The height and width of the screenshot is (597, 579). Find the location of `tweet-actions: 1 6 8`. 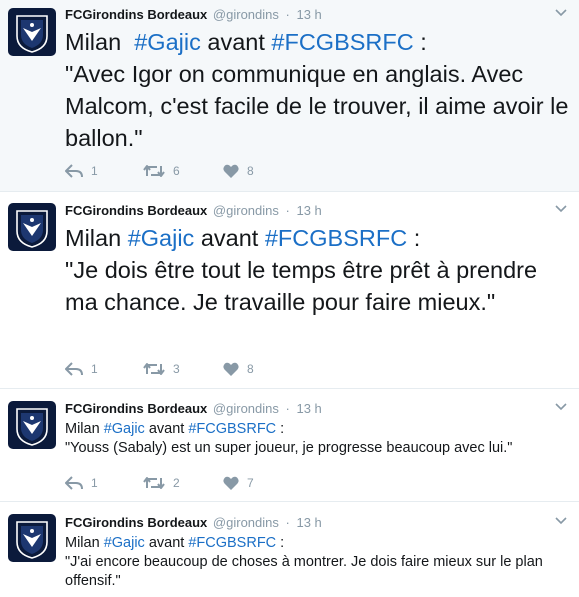

tweet-actions: 1 6 8 is located at coordinates (159, 171).